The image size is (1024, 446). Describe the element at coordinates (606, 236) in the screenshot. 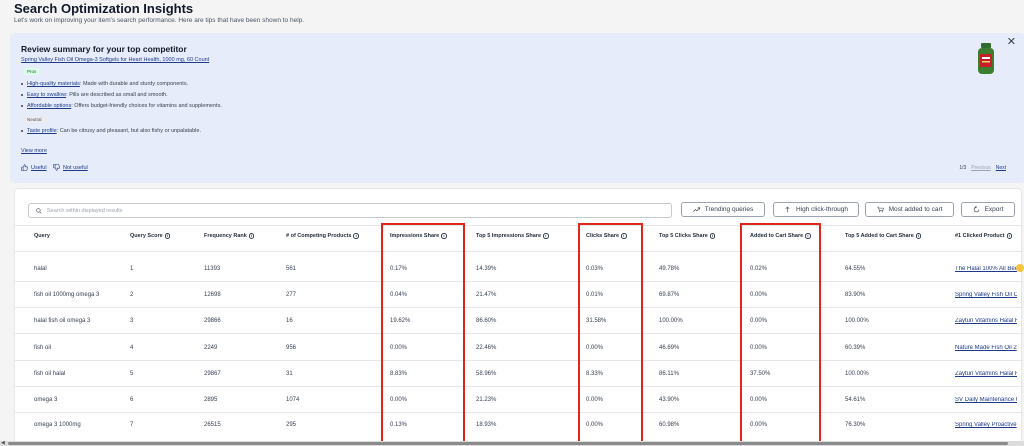

I see `column-header-clicks-share: Clicks Share i` at that location.